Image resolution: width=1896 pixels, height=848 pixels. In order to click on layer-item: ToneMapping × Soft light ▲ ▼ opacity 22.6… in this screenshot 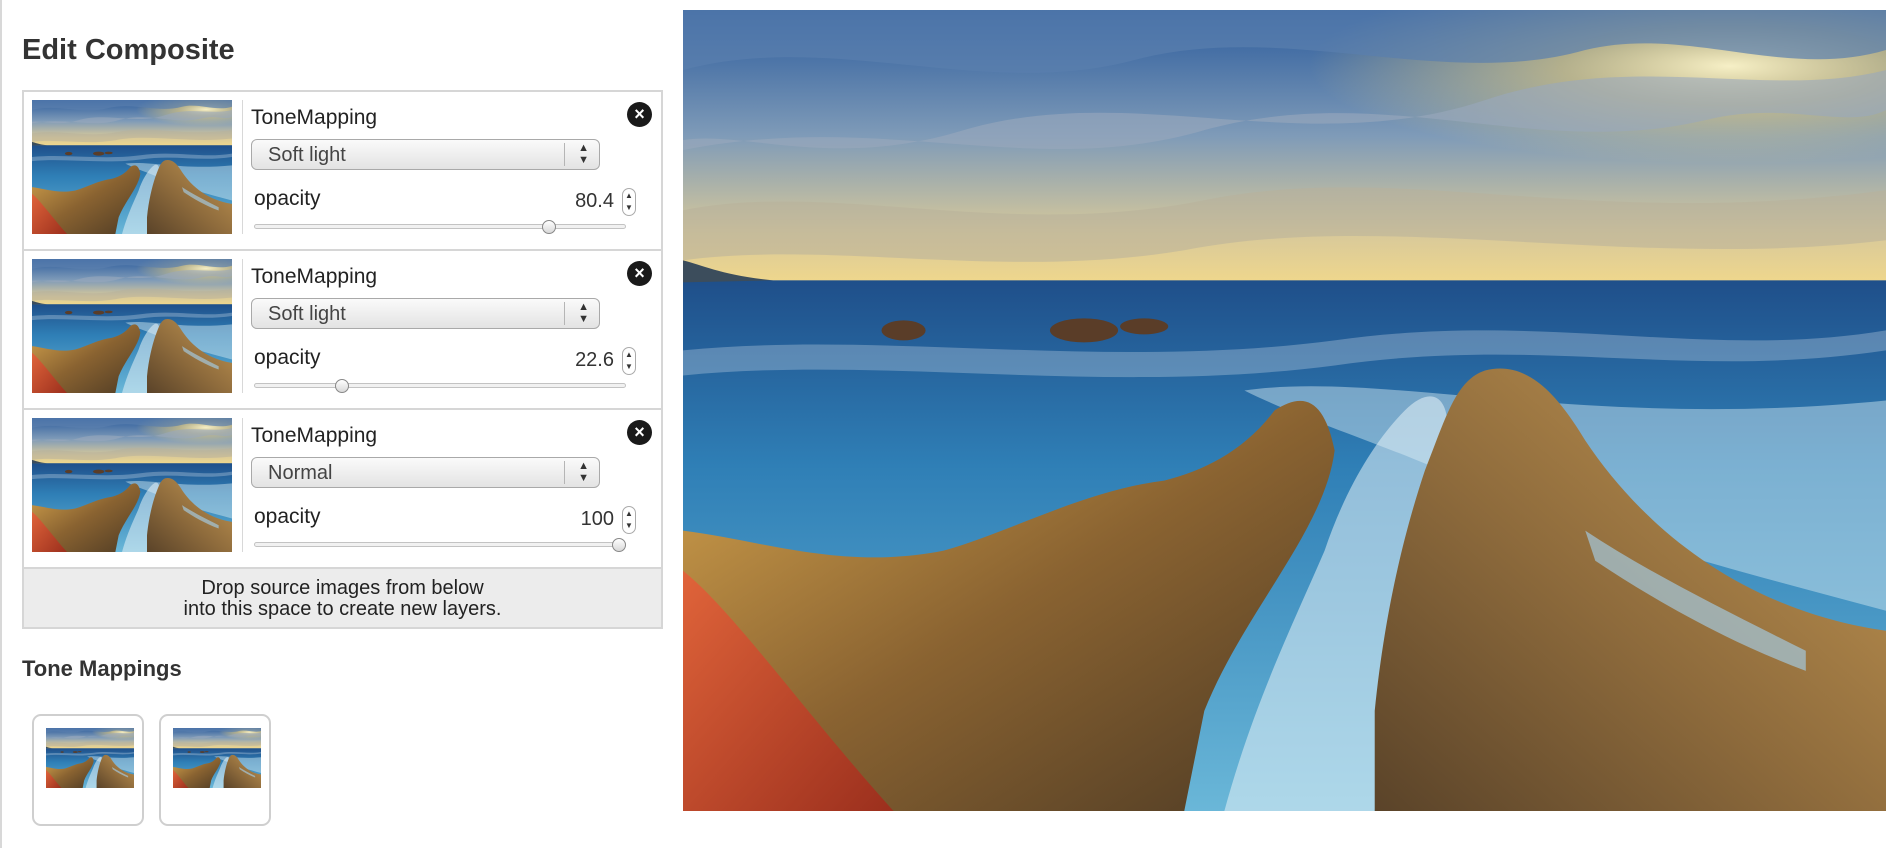, I will do `click(342, 330)`.